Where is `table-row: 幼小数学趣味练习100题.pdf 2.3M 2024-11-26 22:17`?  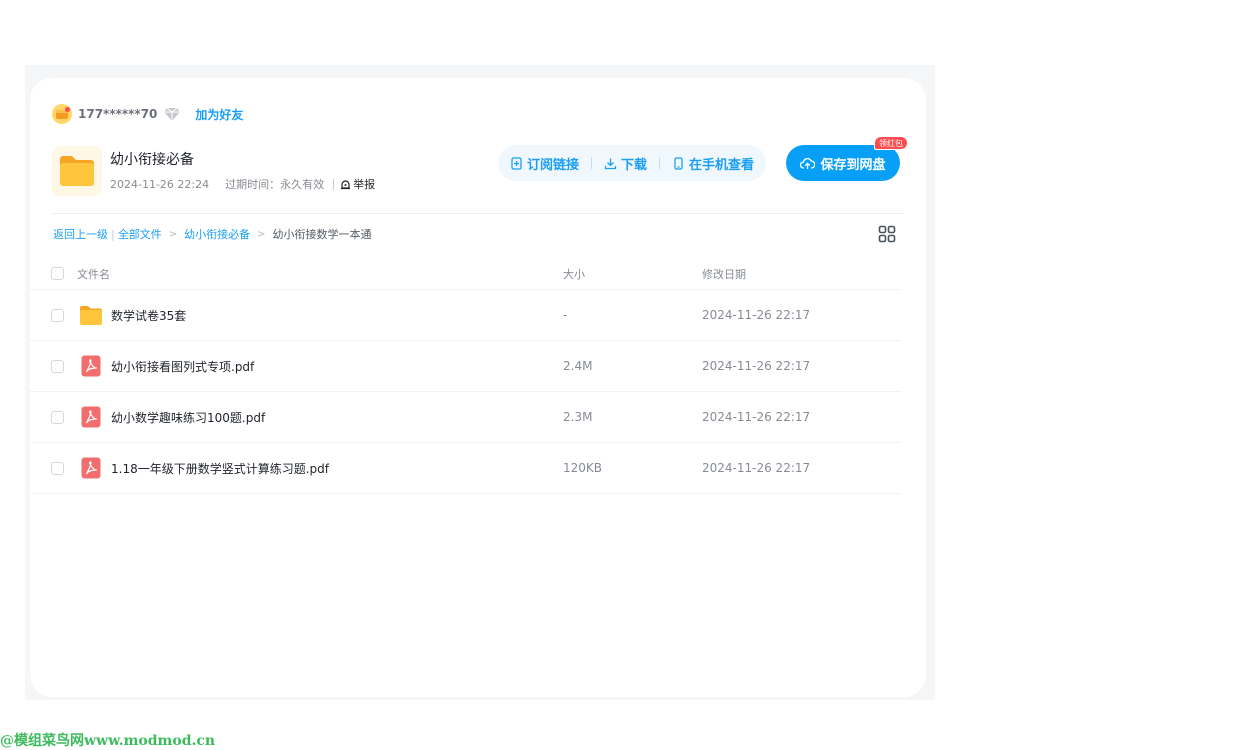
table-row: 幼小数学趣味练习100题.pdf 2.3M 2024-11-26 22:17 is located at coordinates (465, 417).